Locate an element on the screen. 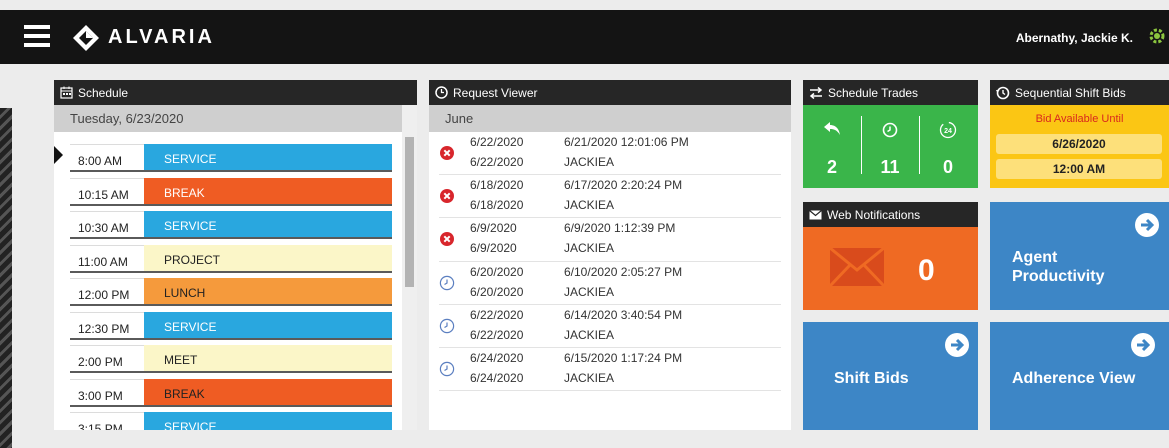 The image size is (1169, 448). reply-arrow-icon is located at coordinates (832, 128).